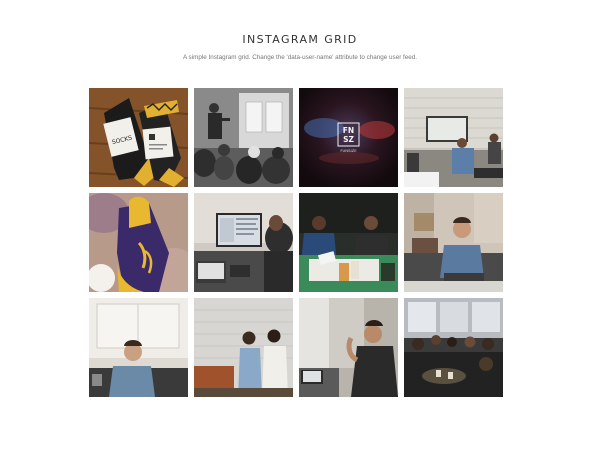  I want to click on grid-tile-monitor-desk, so click(243, 242).